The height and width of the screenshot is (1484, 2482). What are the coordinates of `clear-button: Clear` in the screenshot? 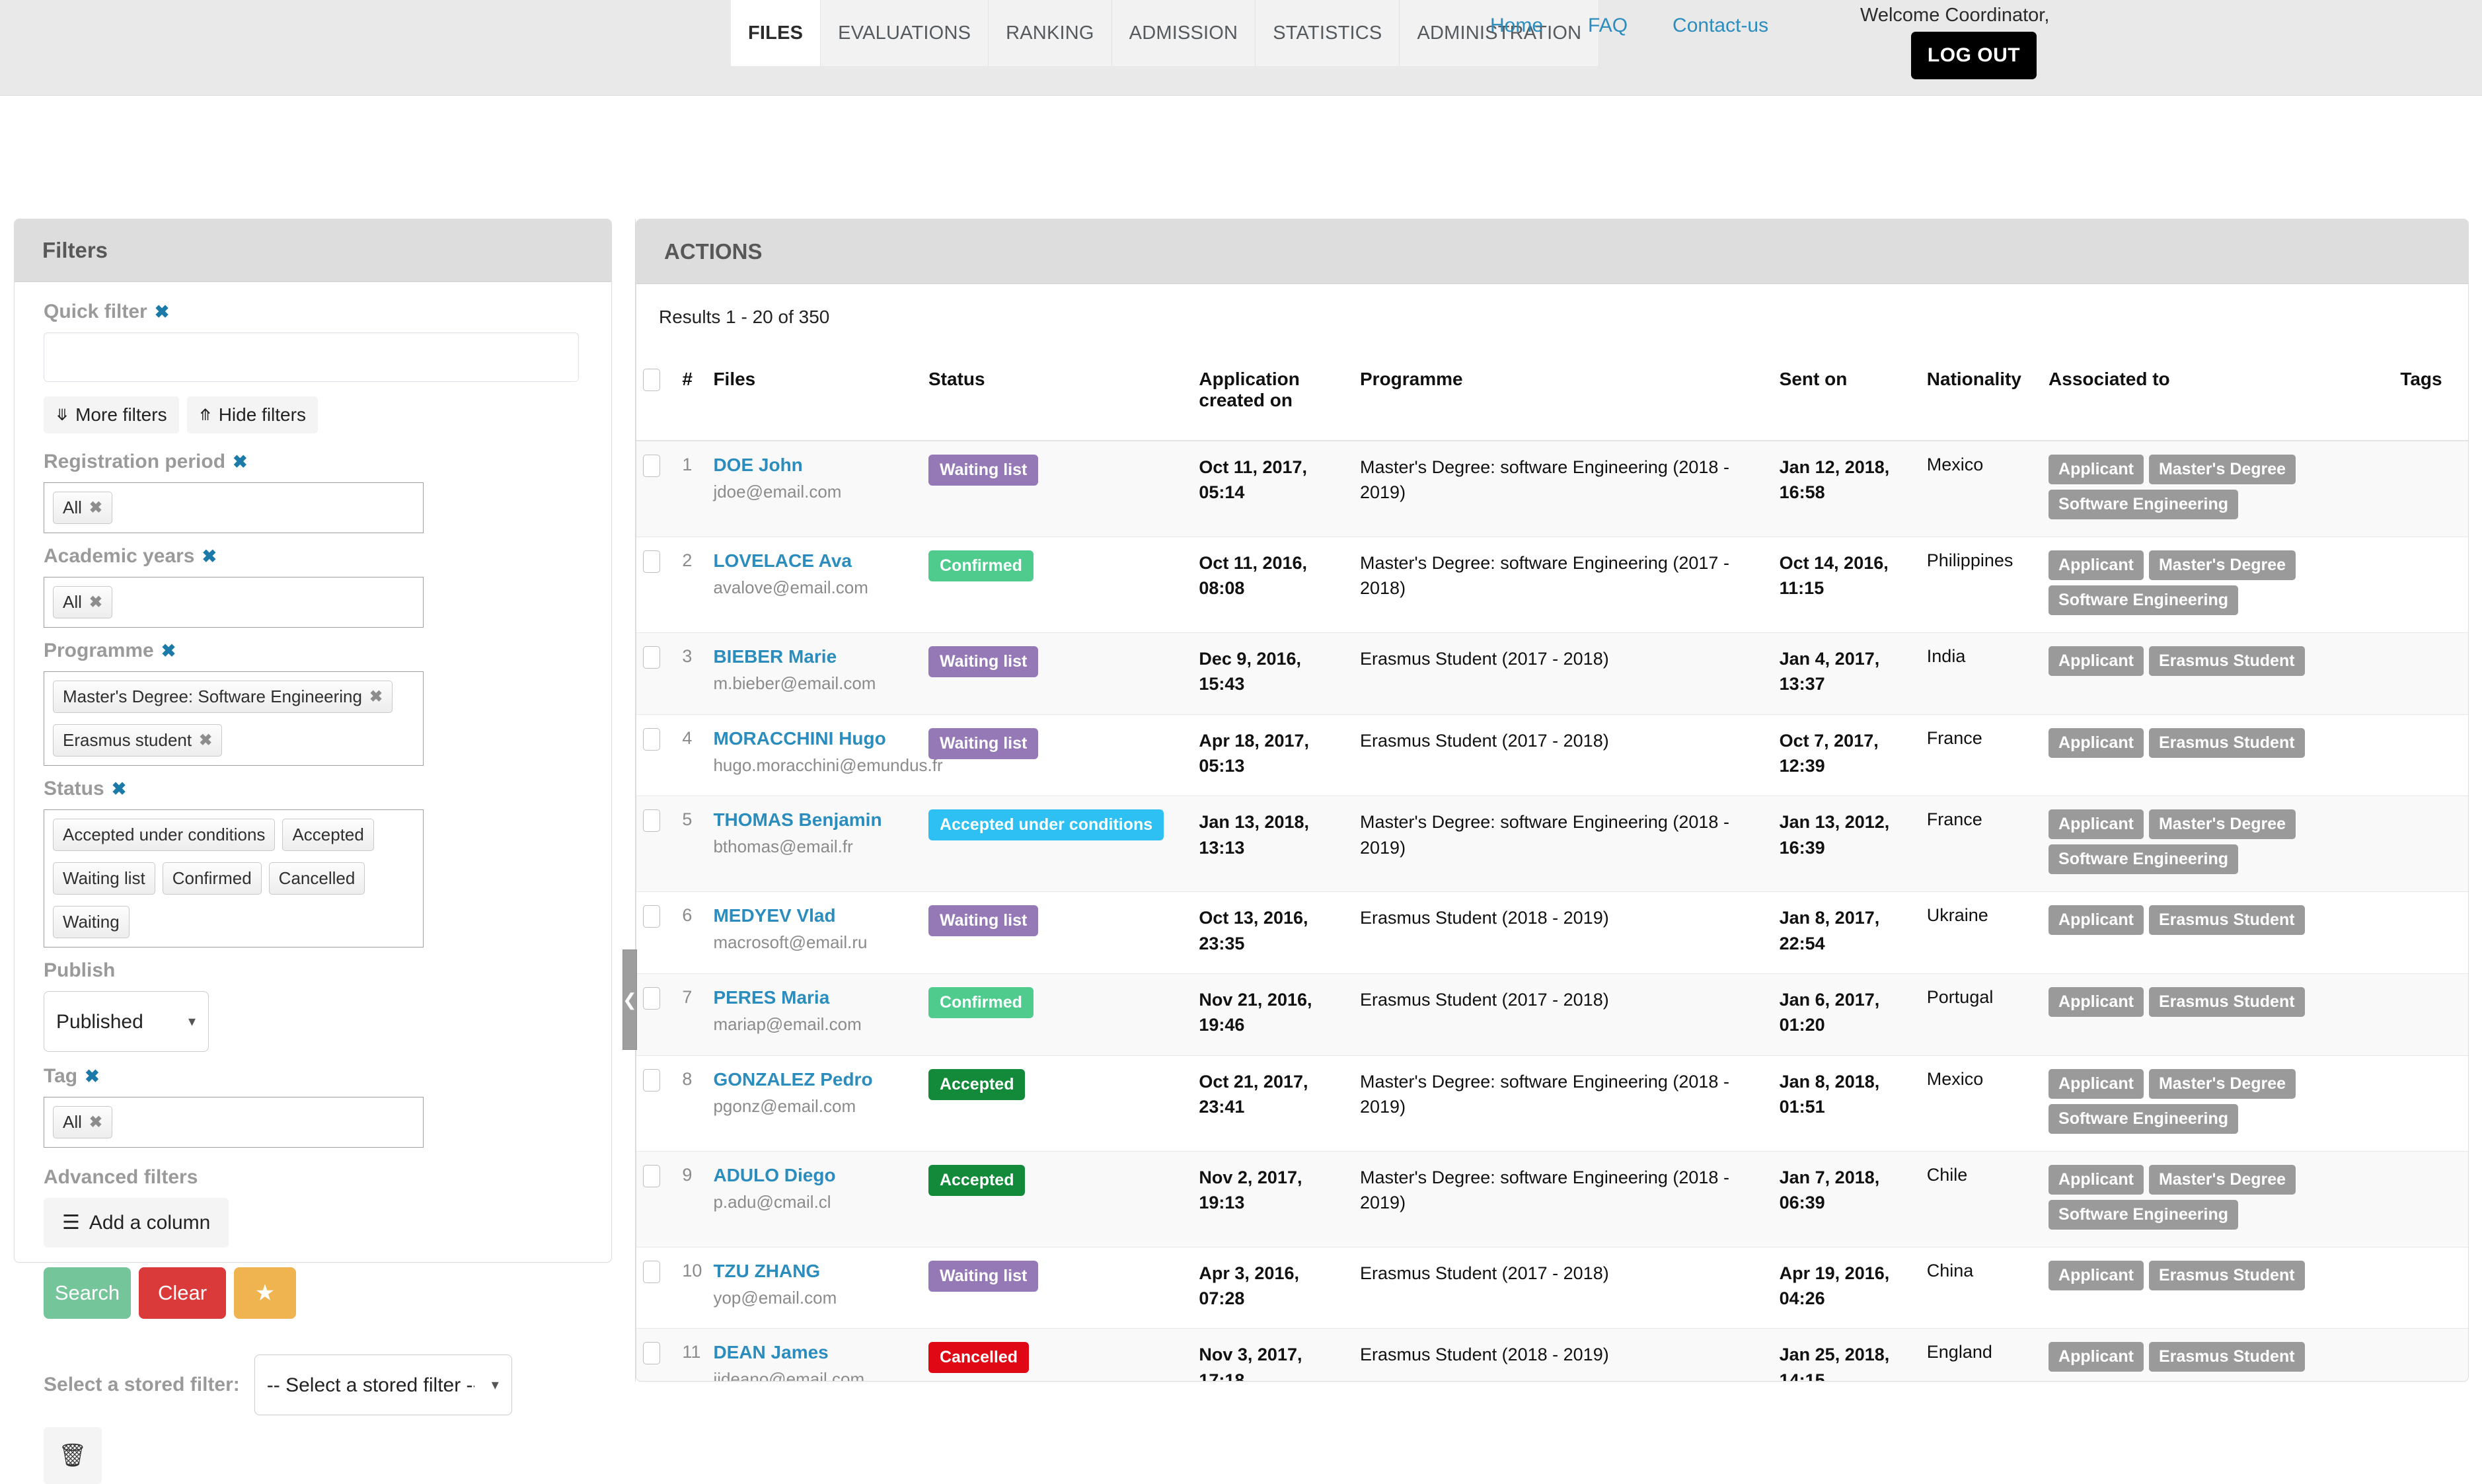 It's located at (182, 1293).